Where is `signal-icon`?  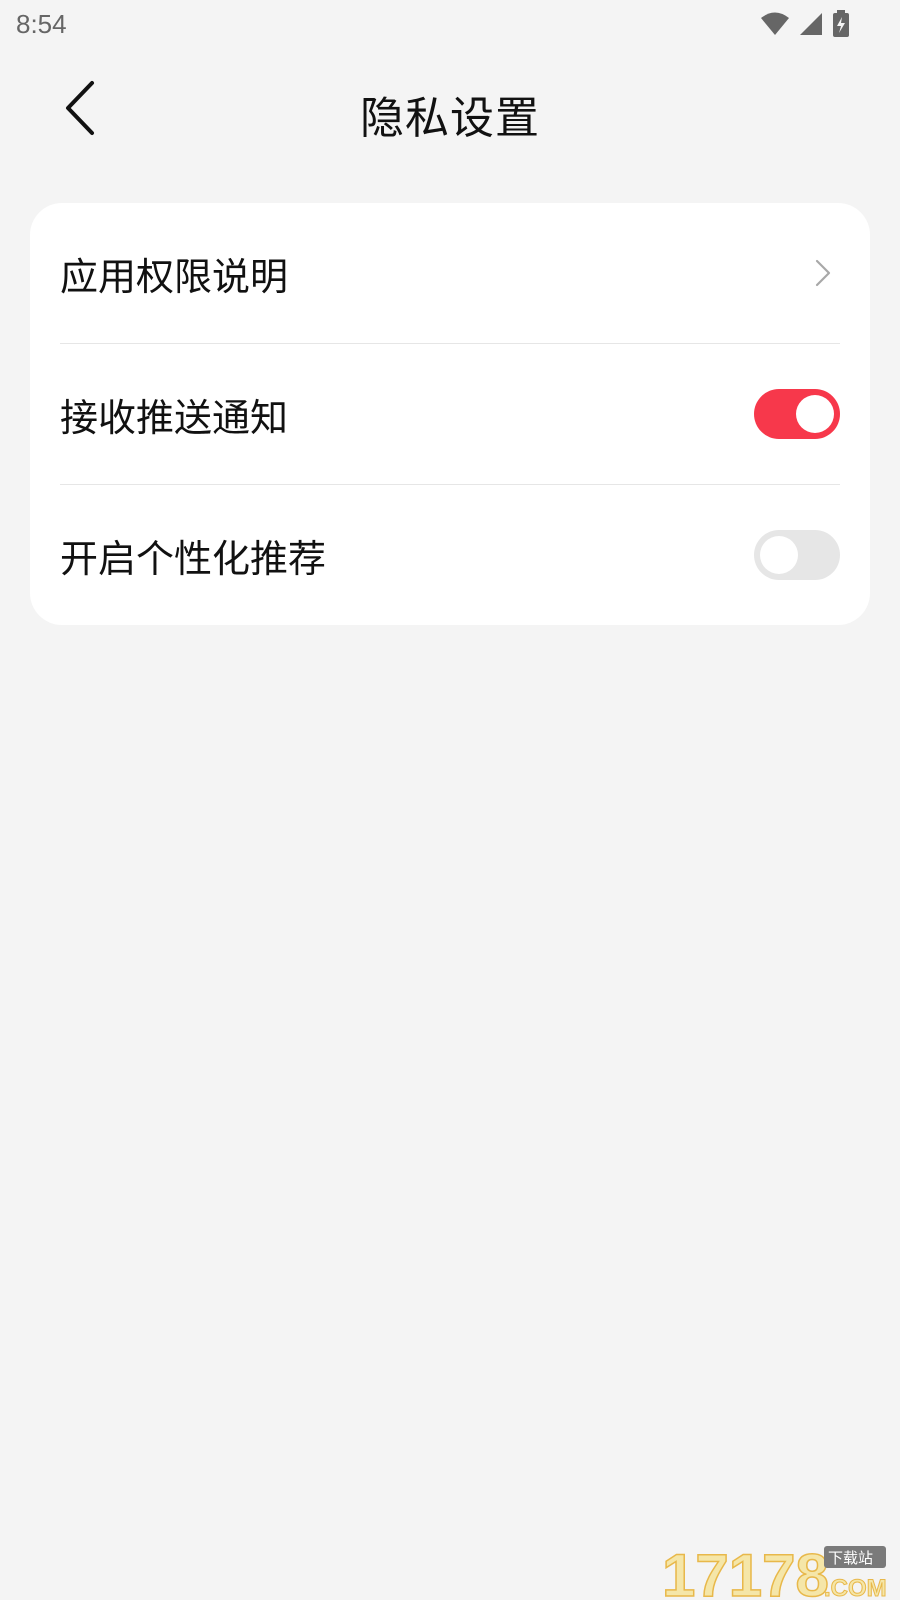
signal-icon is located at coordinates (811, 24).